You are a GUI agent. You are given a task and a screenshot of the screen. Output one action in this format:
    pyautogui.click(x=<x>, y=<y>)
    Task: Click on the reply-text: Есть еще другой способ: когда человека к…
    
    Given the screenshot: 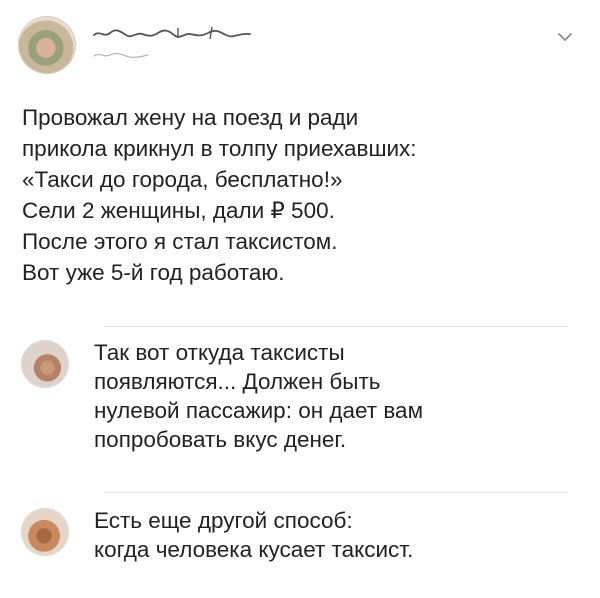 What is the action you would take?
    pyautogui.click(x=254, y=535)
    